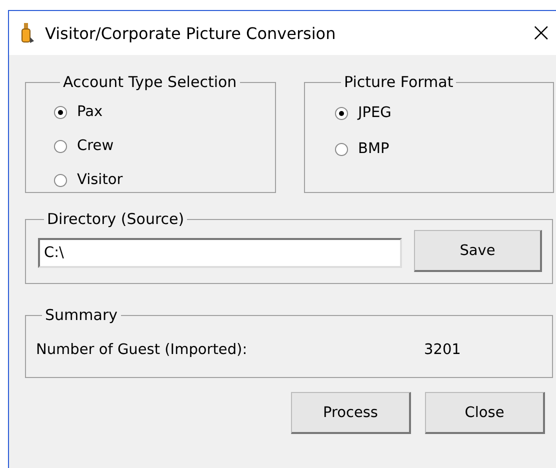  I want to click on radio-option: Crew, so click(164, 146).